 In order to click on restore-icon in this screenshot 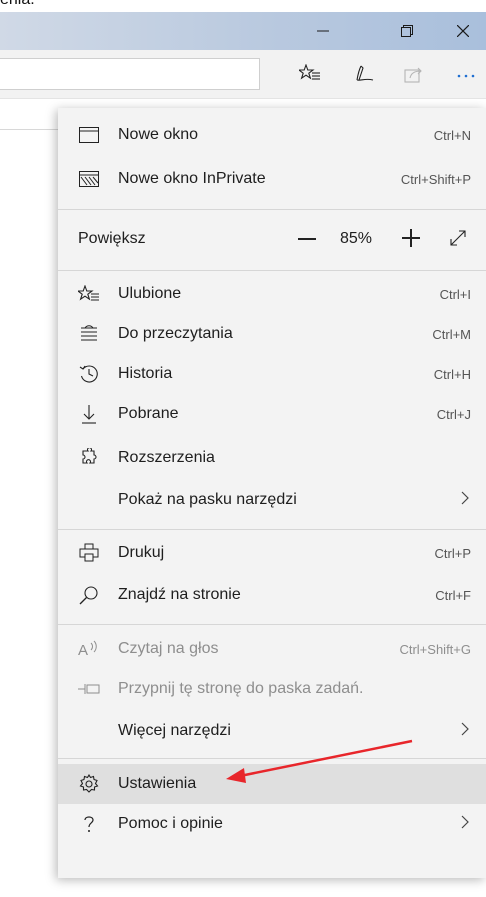, I will do `click(407, 31)`.